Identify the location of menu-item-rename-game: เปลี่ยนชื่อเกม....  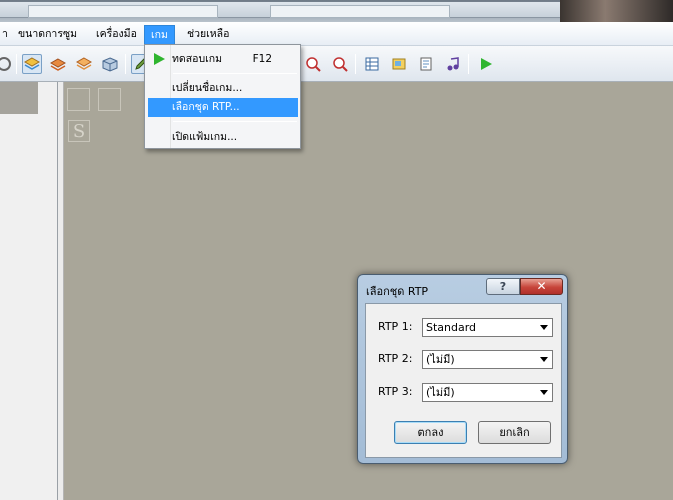
(223, 88).